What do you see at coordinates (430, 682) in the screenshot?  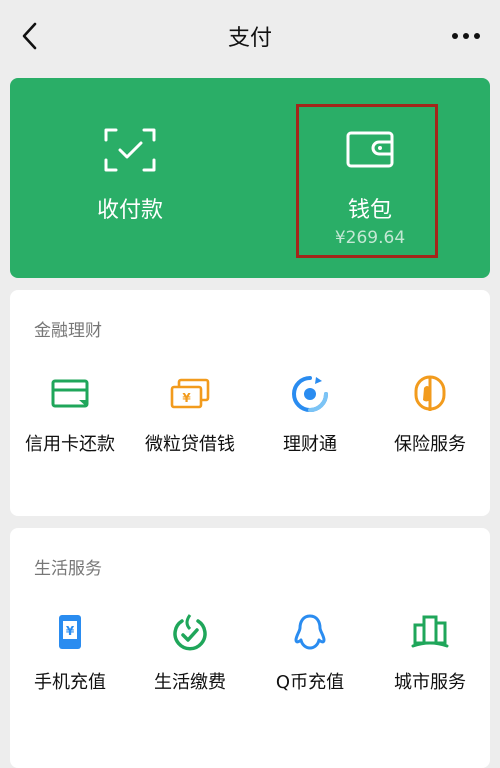 I see `city-service-label: 城市服务` at bounding box center [430, 682].